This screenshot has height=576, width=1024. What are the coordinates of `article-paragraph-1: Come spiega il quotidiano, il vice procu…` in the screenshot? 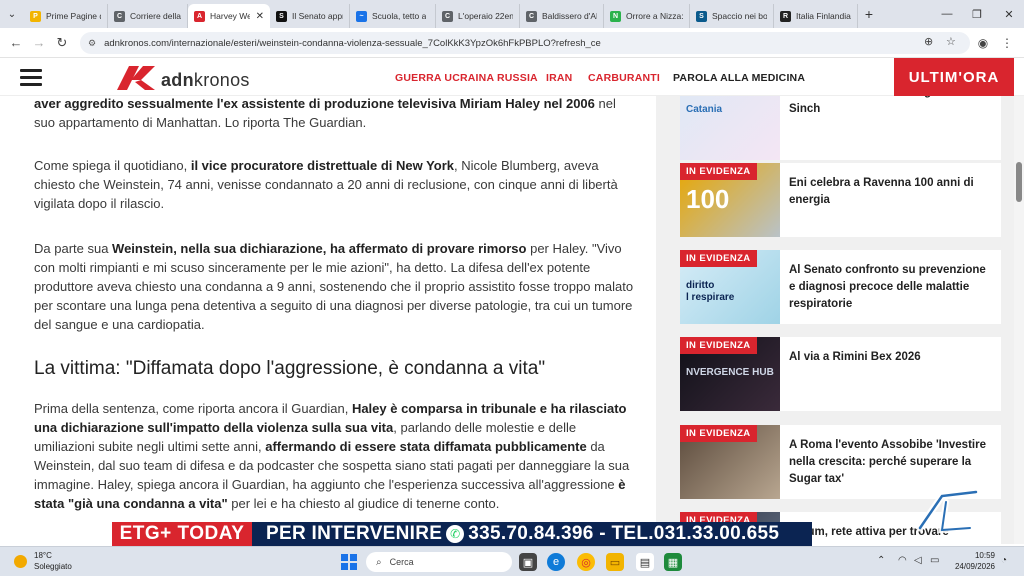 It's located at (334, 184).